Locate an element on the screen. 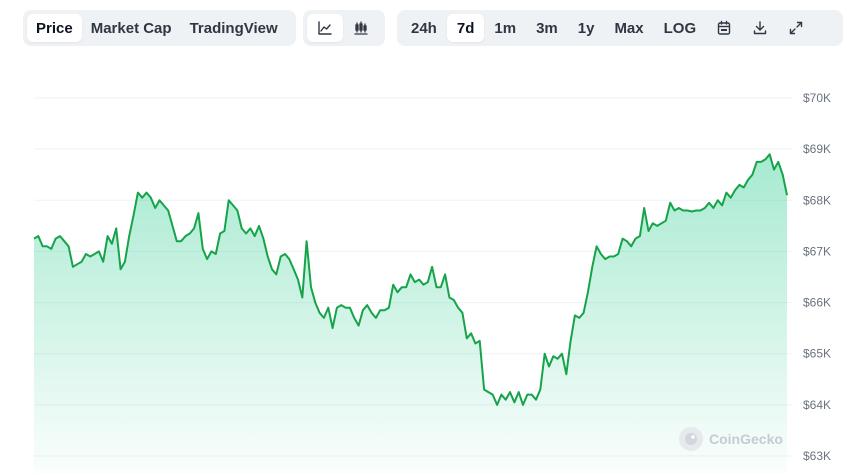  download-button is located at coordinates (760, 28).